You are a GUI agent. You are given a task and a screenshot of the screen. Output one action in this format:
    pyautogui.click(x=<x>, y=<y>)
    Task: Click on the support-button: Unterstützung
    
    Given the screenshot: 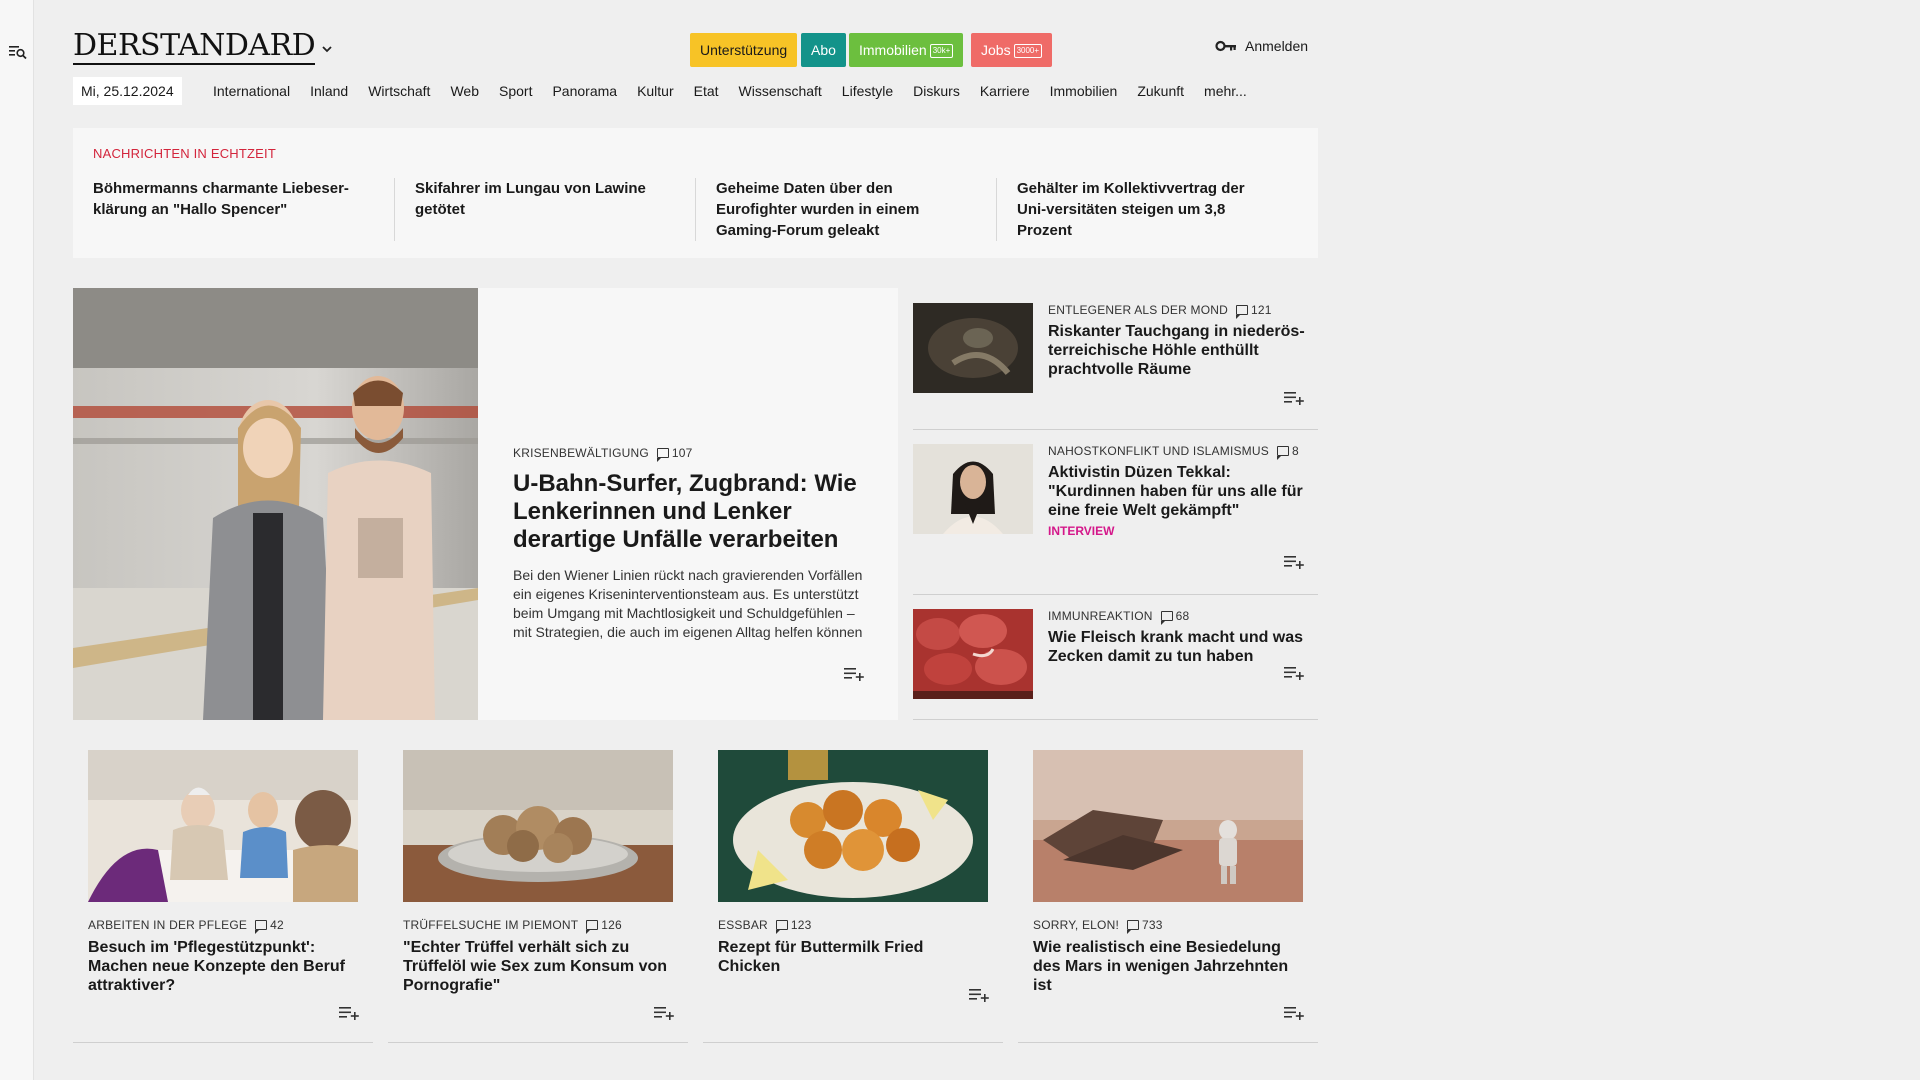 What is the action you would take?
    pyautogui.click(x=744, y=50)
    